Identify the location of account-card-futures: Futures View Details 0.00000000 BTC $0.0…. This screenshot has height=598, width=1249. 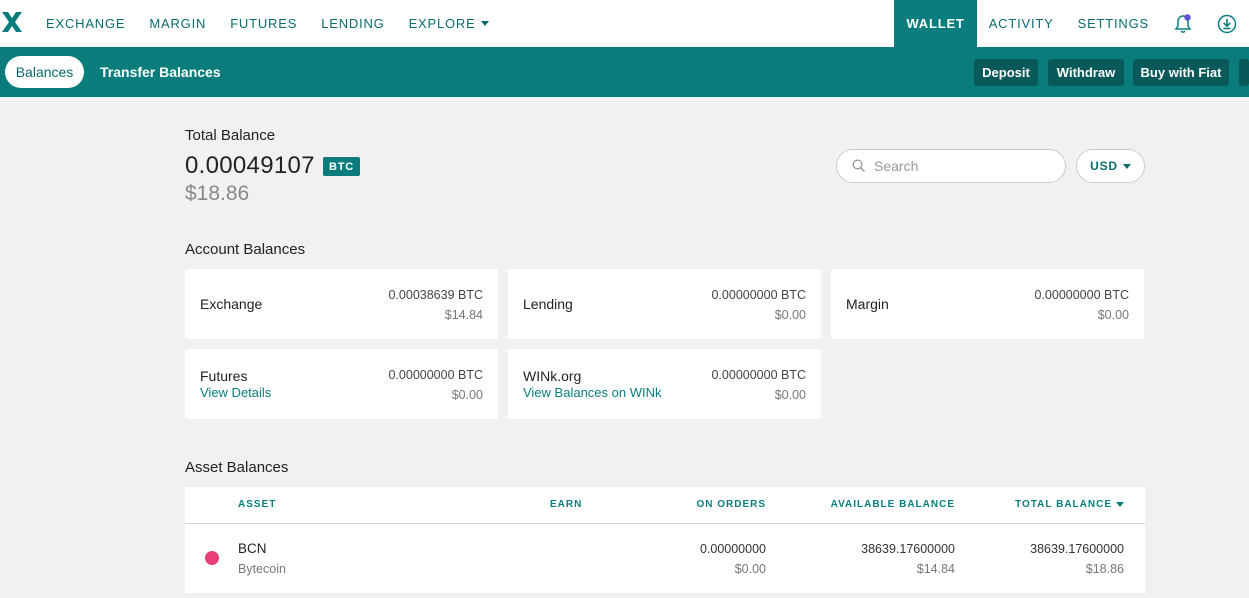
(341, 384).